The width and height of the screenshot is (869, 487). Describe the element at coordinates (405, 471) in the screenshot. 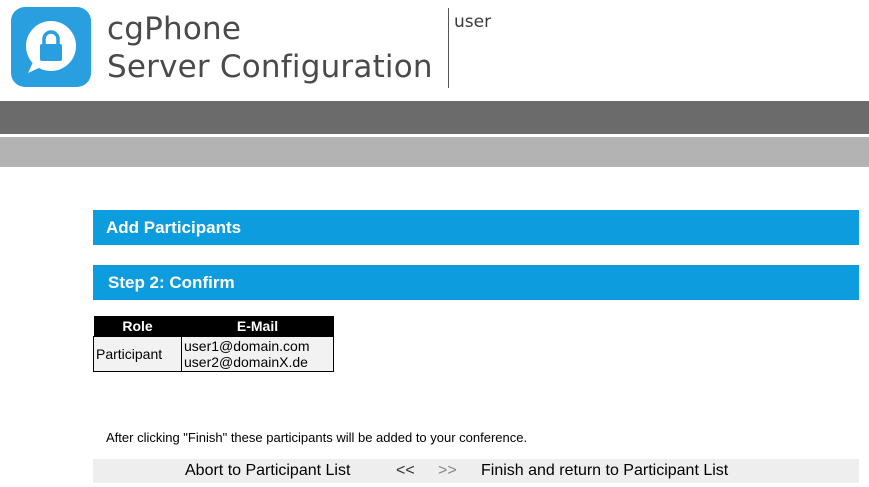

I see `previous-step-link: <<` at that location.